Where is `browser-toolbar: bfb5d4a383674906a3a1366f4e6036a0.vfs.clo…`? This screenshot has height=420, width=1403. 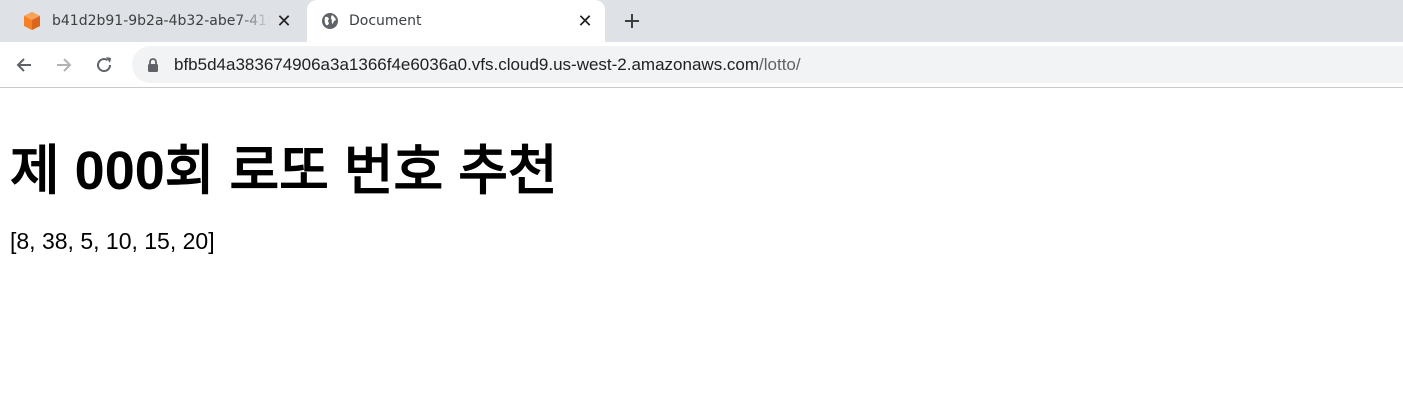 browser-toolbar: bfb5d4a383674906a3a1366f4e6036a0.vfs.clo… is located at coordinates (701, 65).